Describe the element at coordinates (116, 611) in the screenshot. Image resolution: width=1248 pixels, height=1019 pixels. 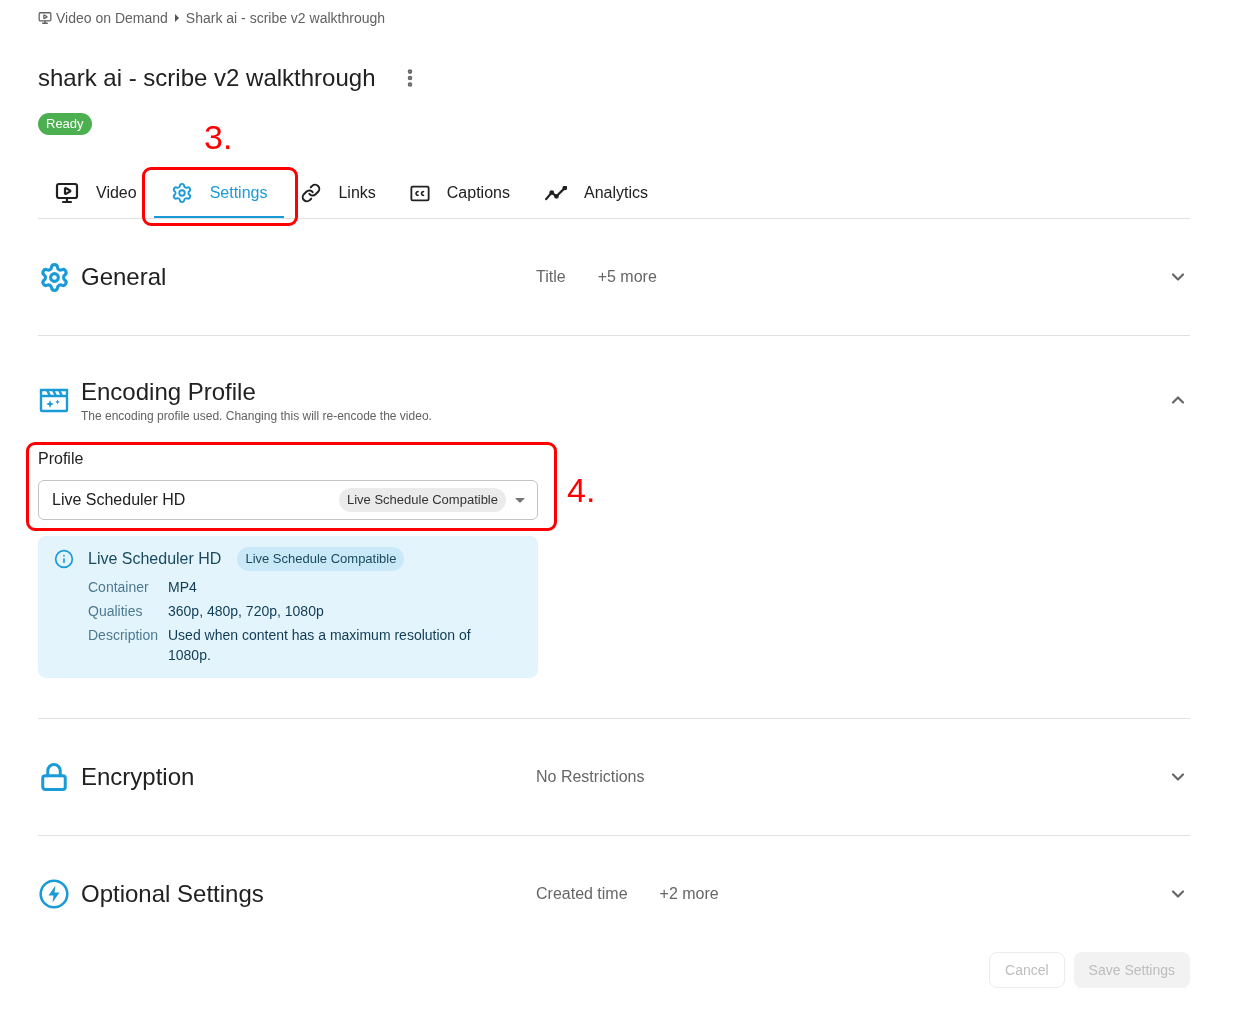
I see `detail-label: Qualities` at that location.